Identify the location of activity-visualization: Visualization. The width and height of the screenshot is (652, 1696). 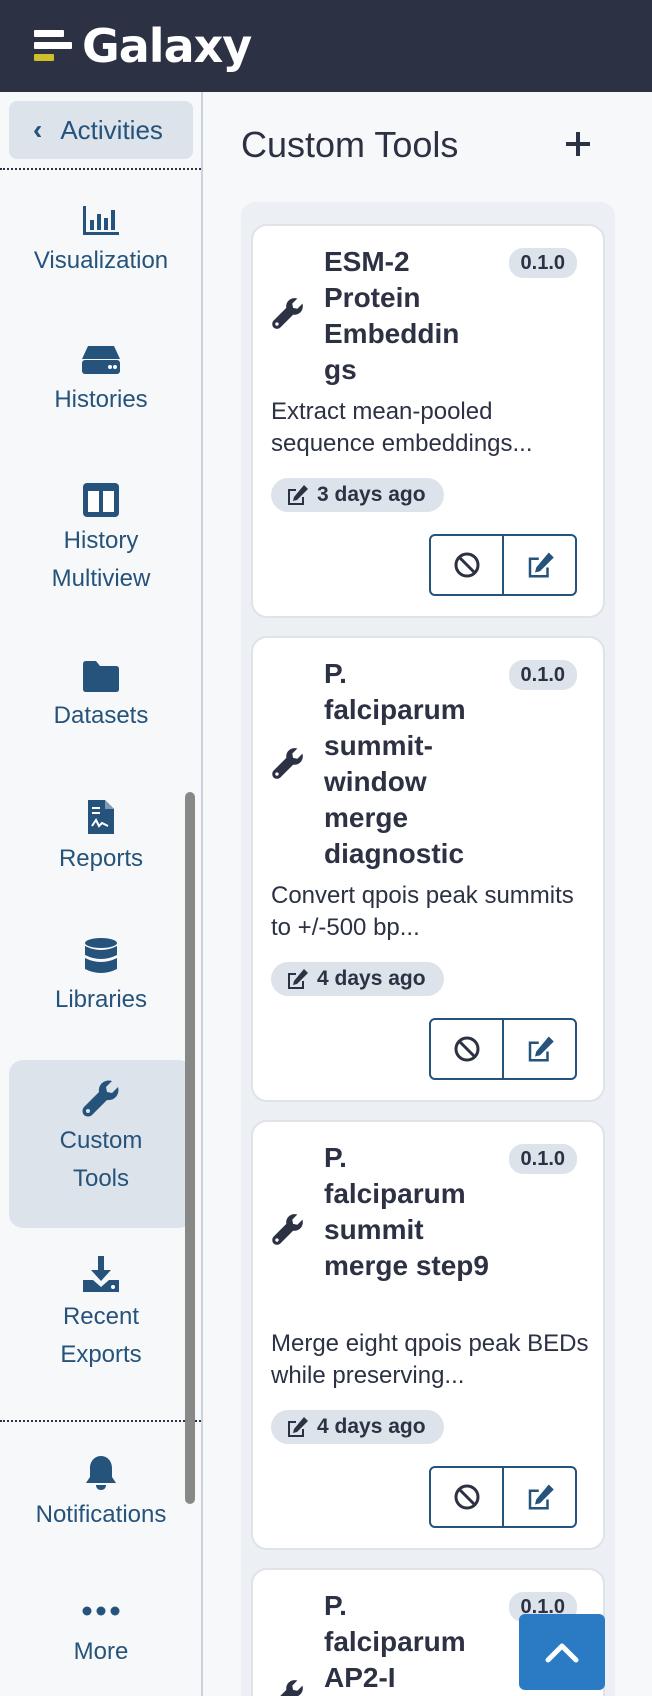
(101, 242).